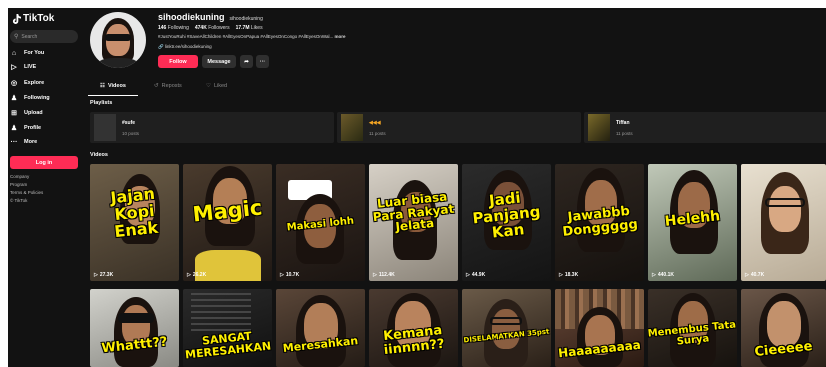 The width and height of the screenshot is (826, 367). Describe the element at coordinates (227, 211) in the screenshot. I see `video-caption: Magic` at that location.